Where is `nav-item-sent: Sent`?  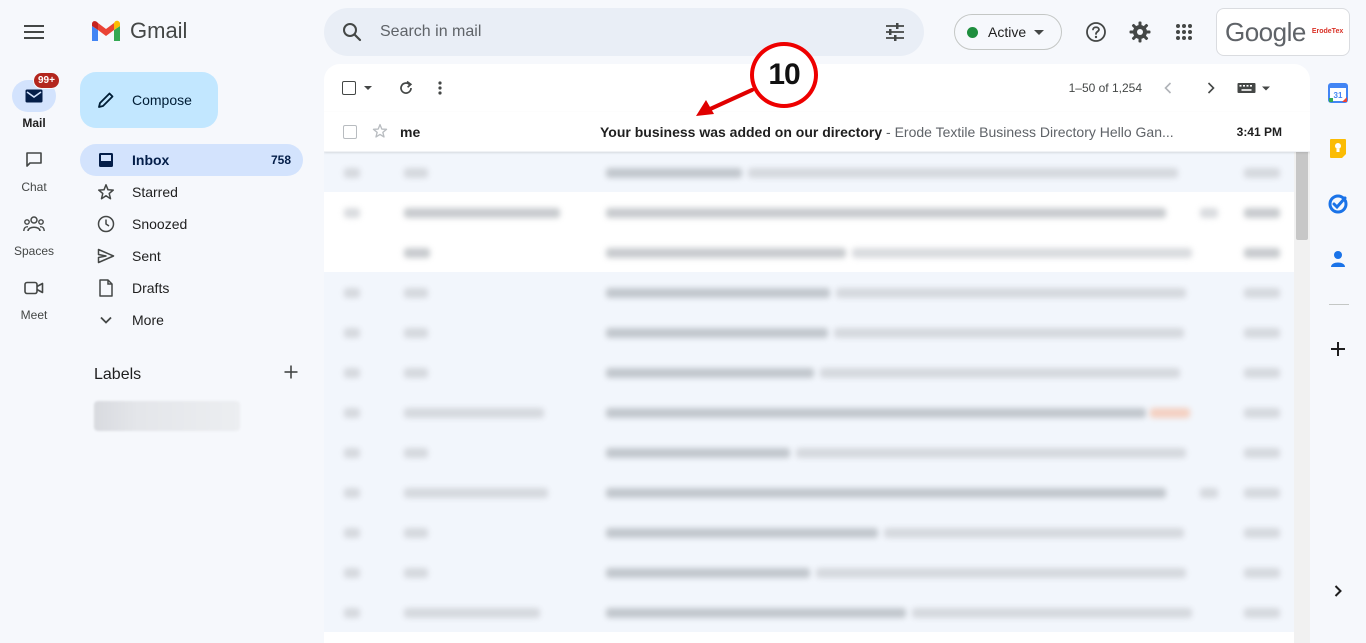
nav-item-sent: Sent is located at coordinates (191, 256).